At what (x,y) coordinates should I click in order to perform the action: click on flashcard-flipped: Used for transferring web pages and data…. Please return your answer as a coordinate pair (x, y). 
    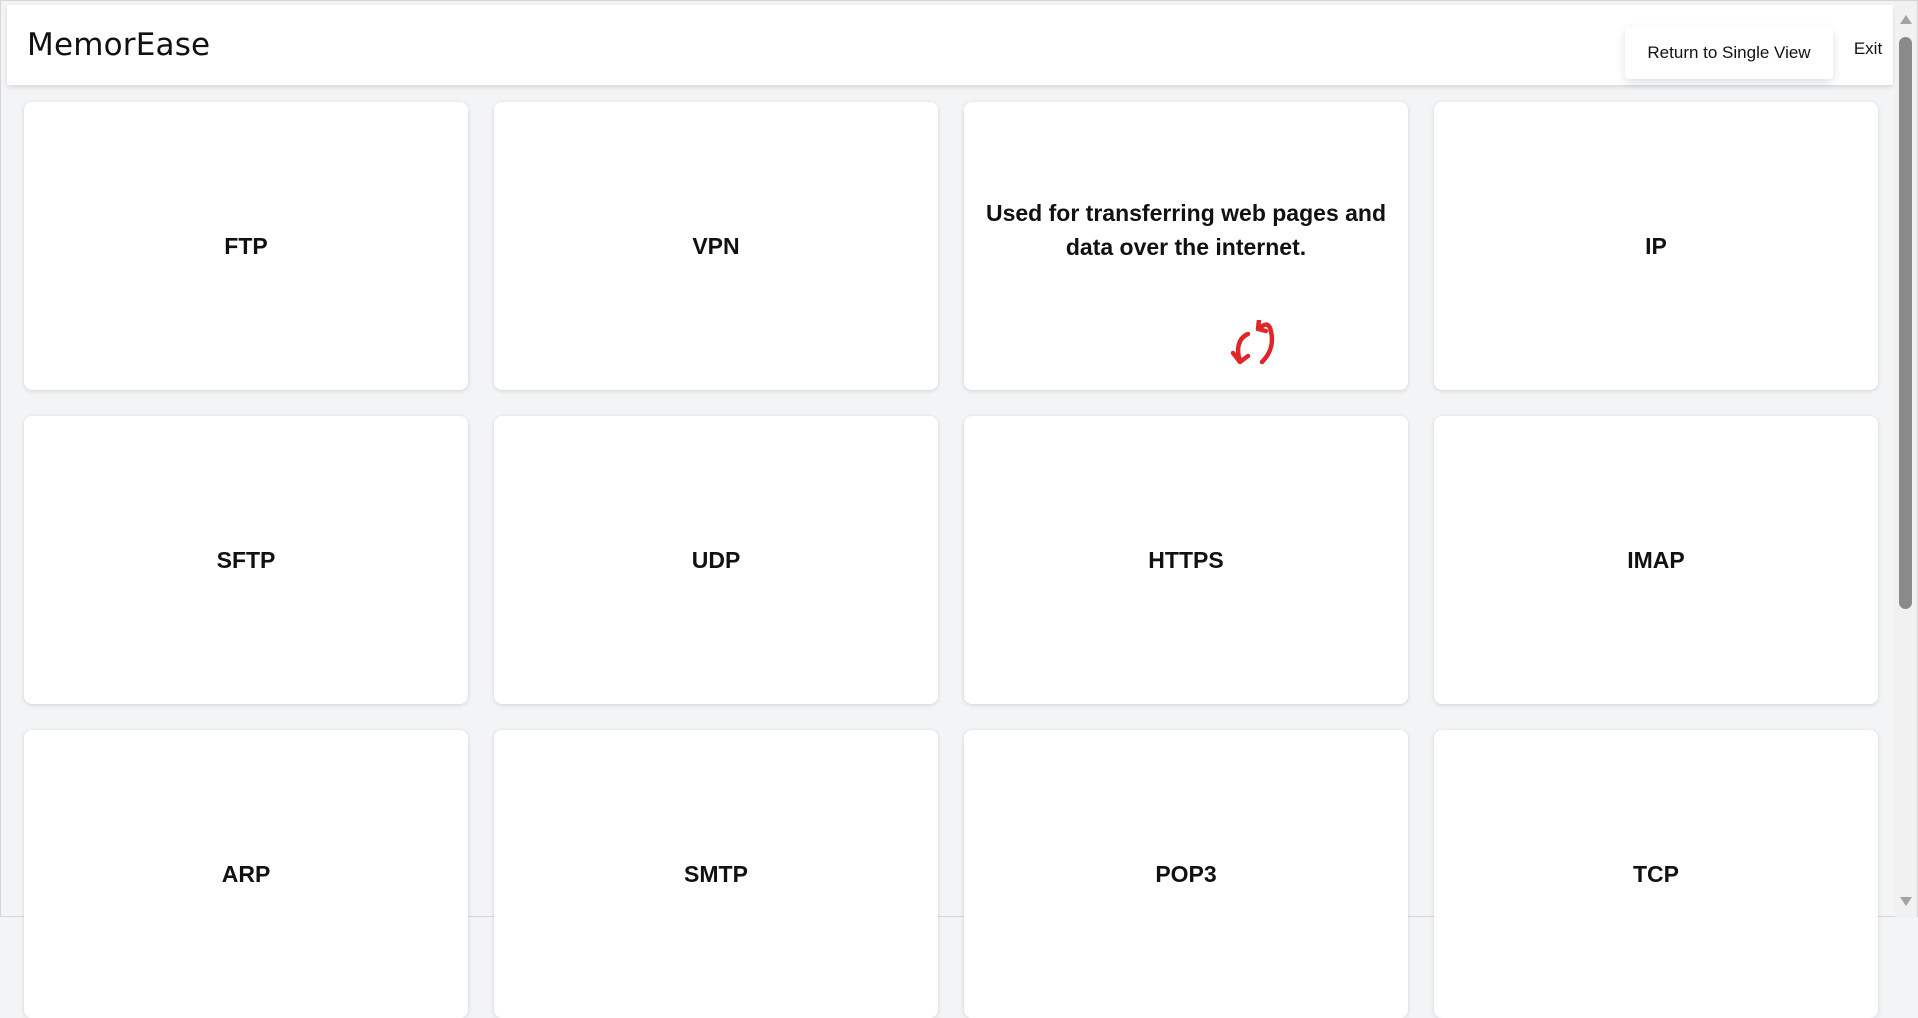
    Looking at the image, I should click on (1186, 246).